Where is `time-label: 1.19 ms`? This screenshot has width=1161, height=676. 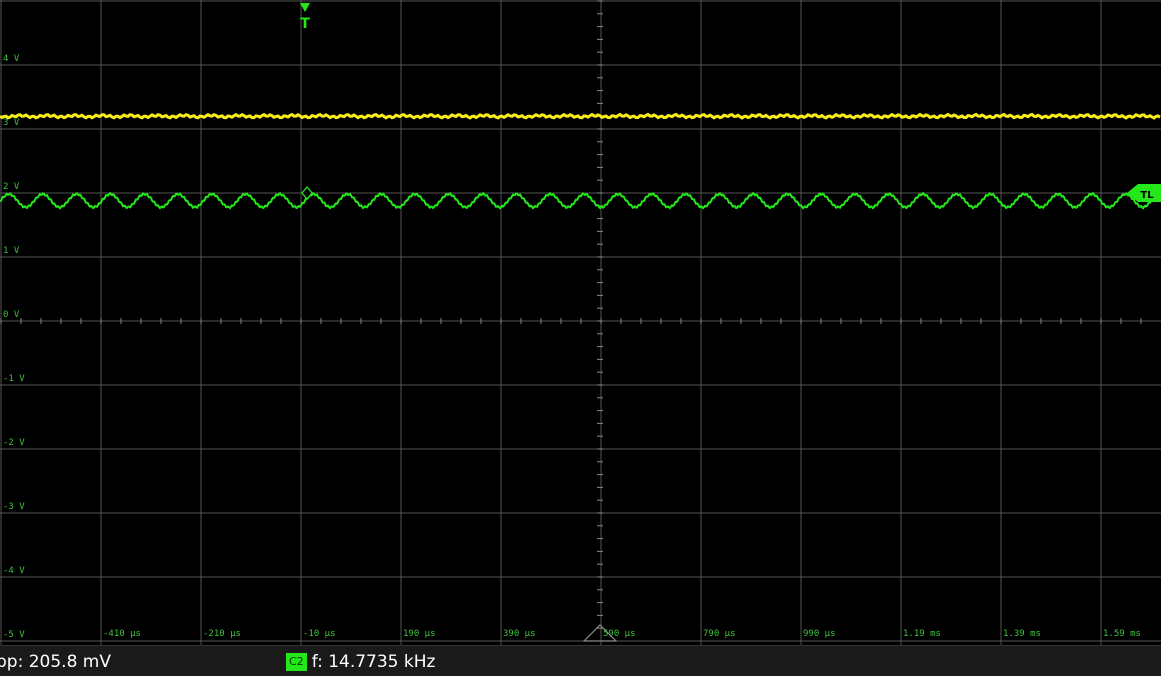 time-label: 1.19 ms is located at coordinates (922, 634).